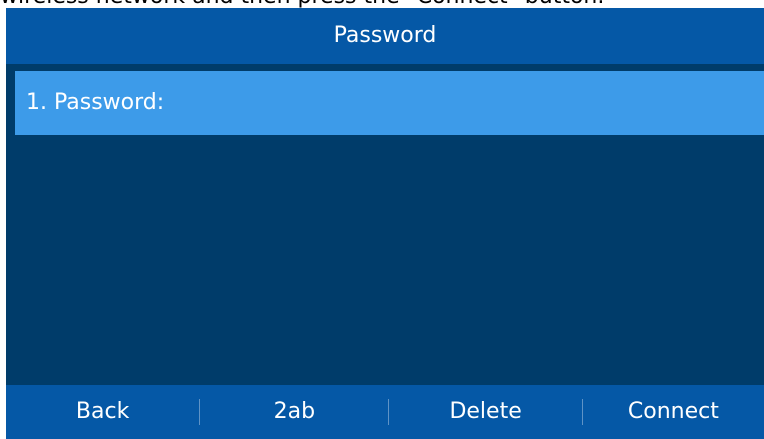 This screenshot has height=439, width=764. Describe the element at coordinates (389, 103) in the screenshot. I see `password-field: 1. Password:` at that location.